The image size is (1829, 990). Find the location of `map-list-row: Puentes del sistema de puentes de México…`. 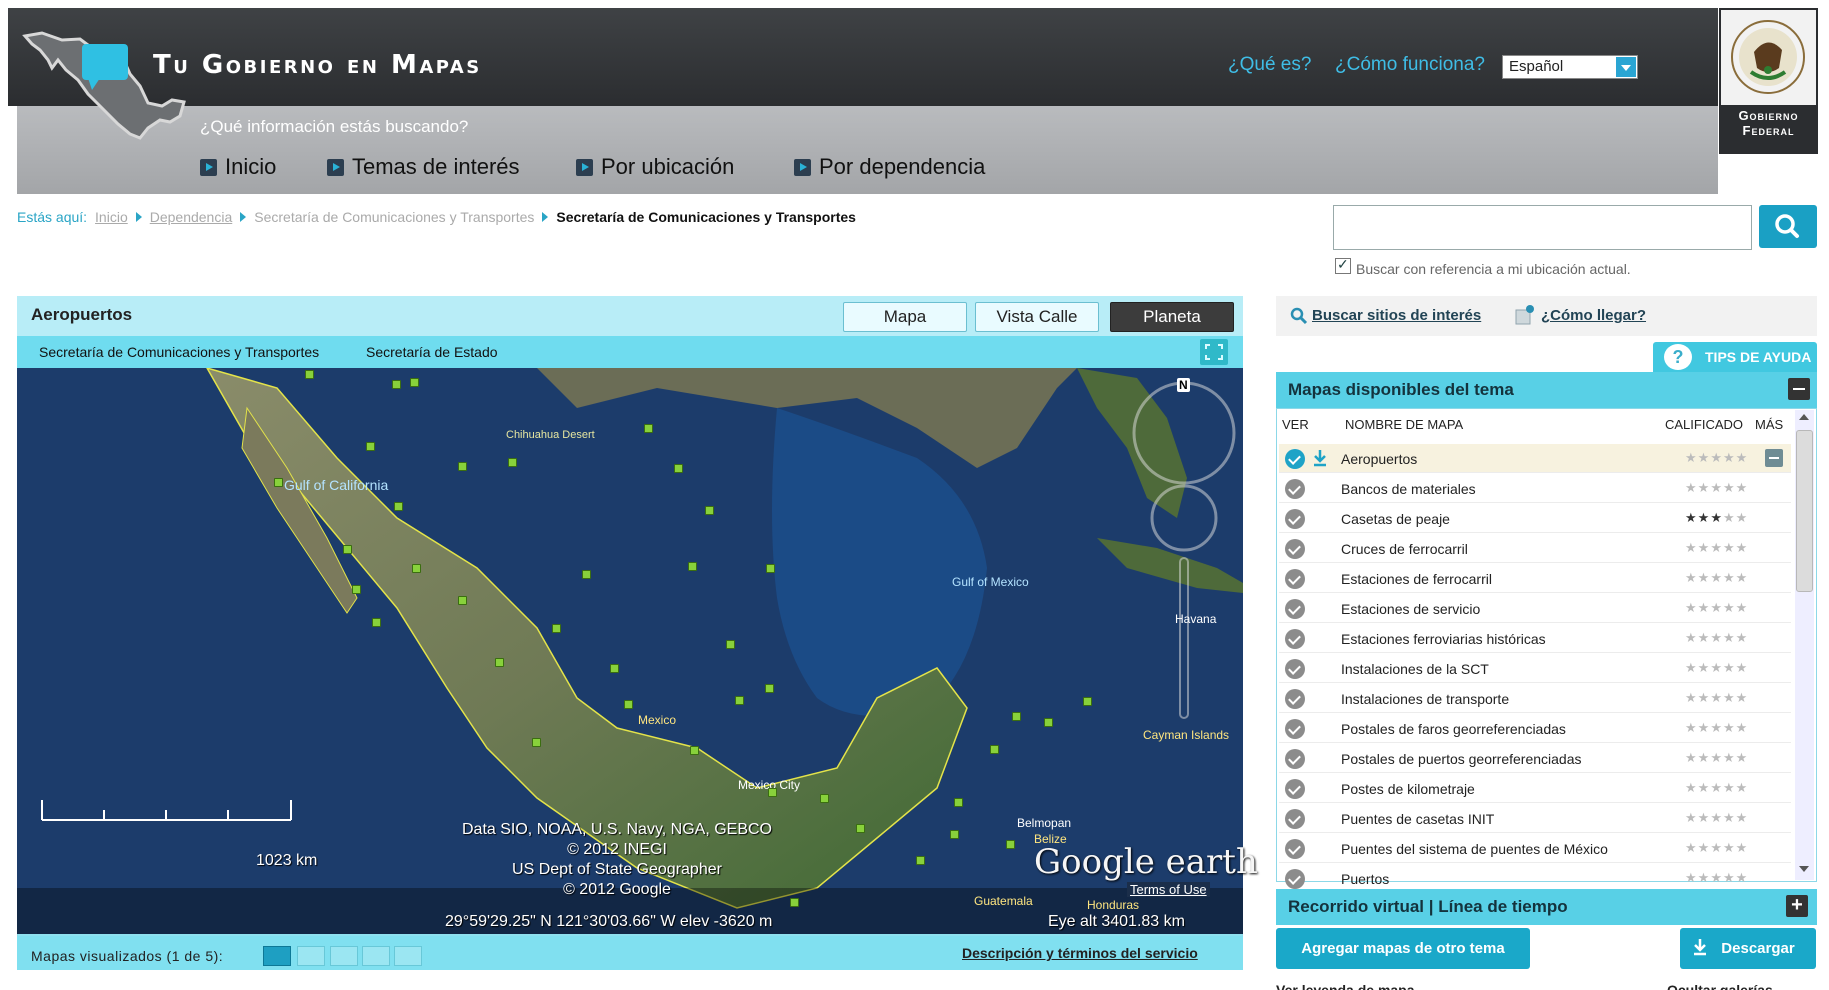

map-list-row: Puentes del sistema de puentes de México… is located at coordinates (1535, 848).